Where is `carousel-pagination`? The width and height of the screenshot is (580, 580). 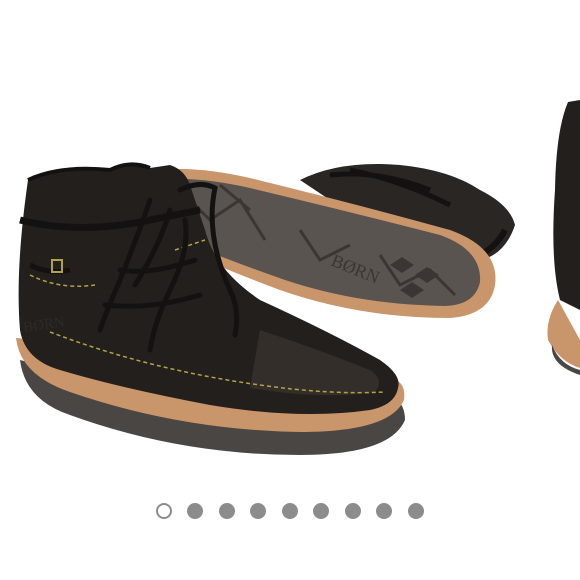
carousel-pagination is located at coordinates (290, 511).